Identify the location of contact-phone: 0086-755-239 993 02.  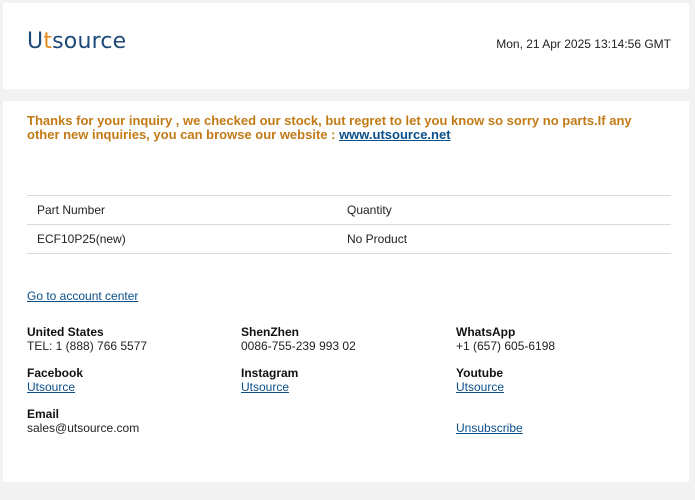
(298, 346).